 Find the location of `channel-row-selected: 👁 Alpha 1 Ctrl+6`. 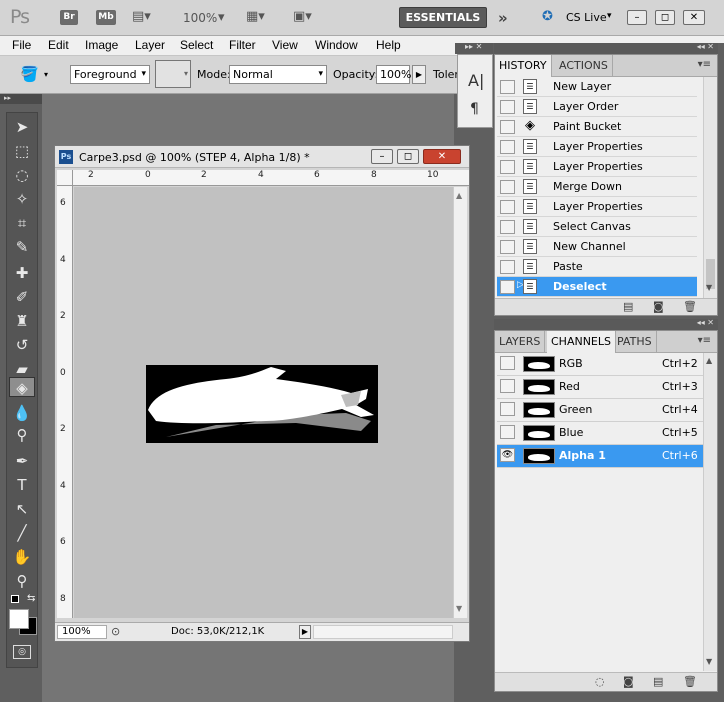

channel-row-selected: 👁 Alpha 1 Ctrl+6 is located at coordinates (600, 456).